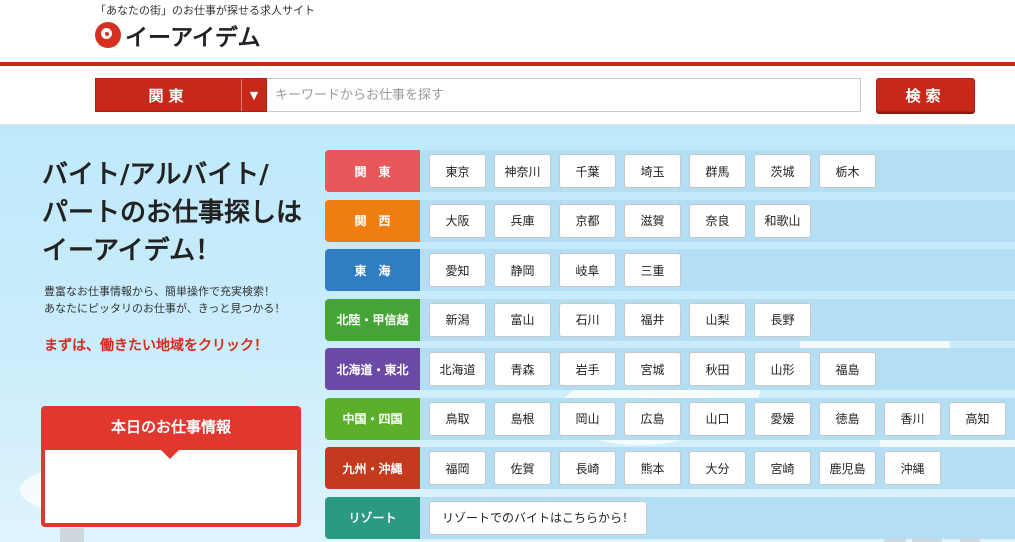  I want to click on region-label-button: リゾート, so click(372, 517).